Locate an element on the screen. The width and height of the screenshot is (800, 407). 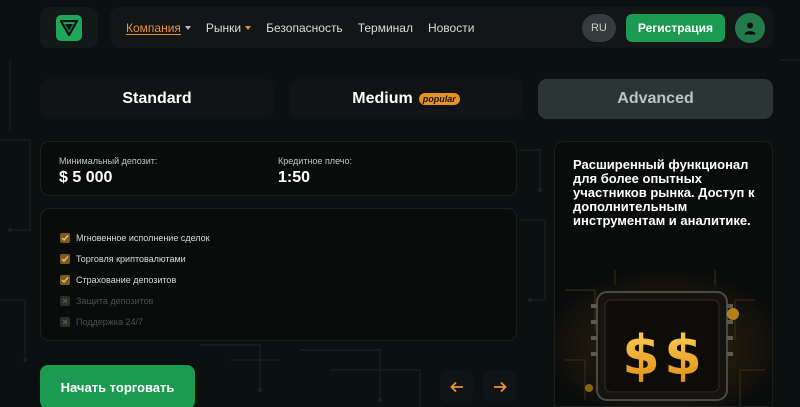
min-deposit-label: Минимальный депозит: is located at coordinates (108, 161).